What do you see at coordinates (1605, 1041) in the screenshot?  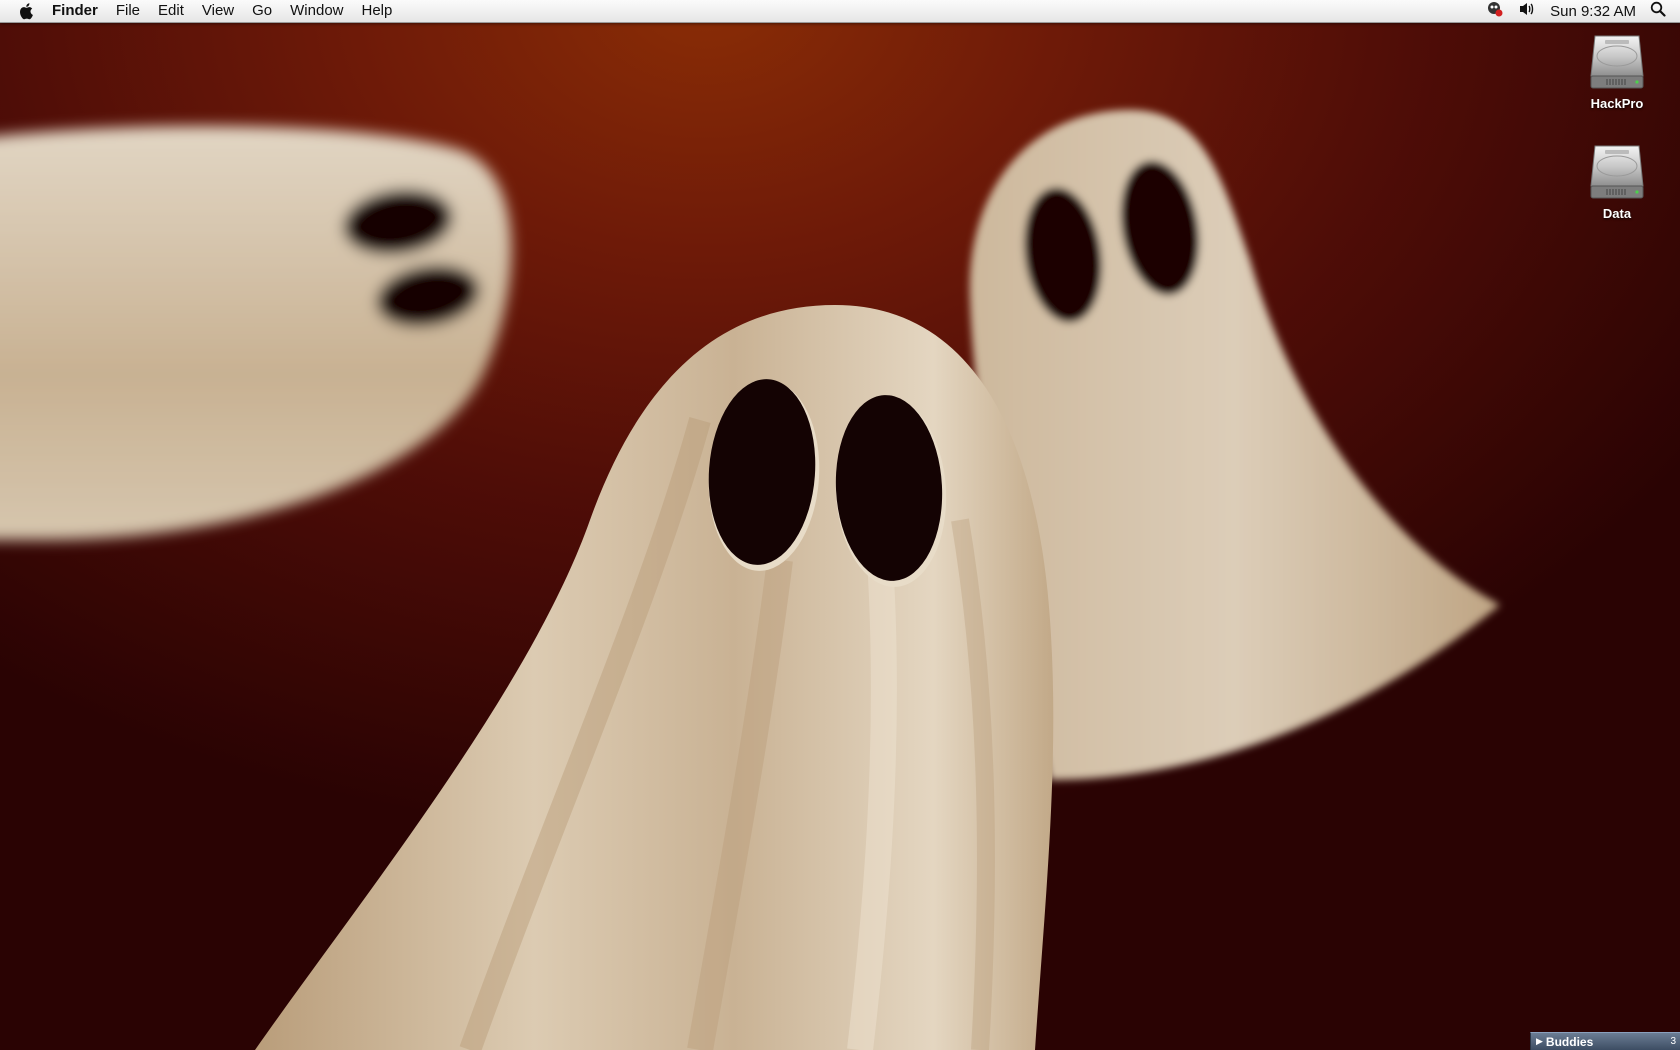 I see `buddies-bar: ▶ Buddies 3` at bounding box center [1605, 1041].